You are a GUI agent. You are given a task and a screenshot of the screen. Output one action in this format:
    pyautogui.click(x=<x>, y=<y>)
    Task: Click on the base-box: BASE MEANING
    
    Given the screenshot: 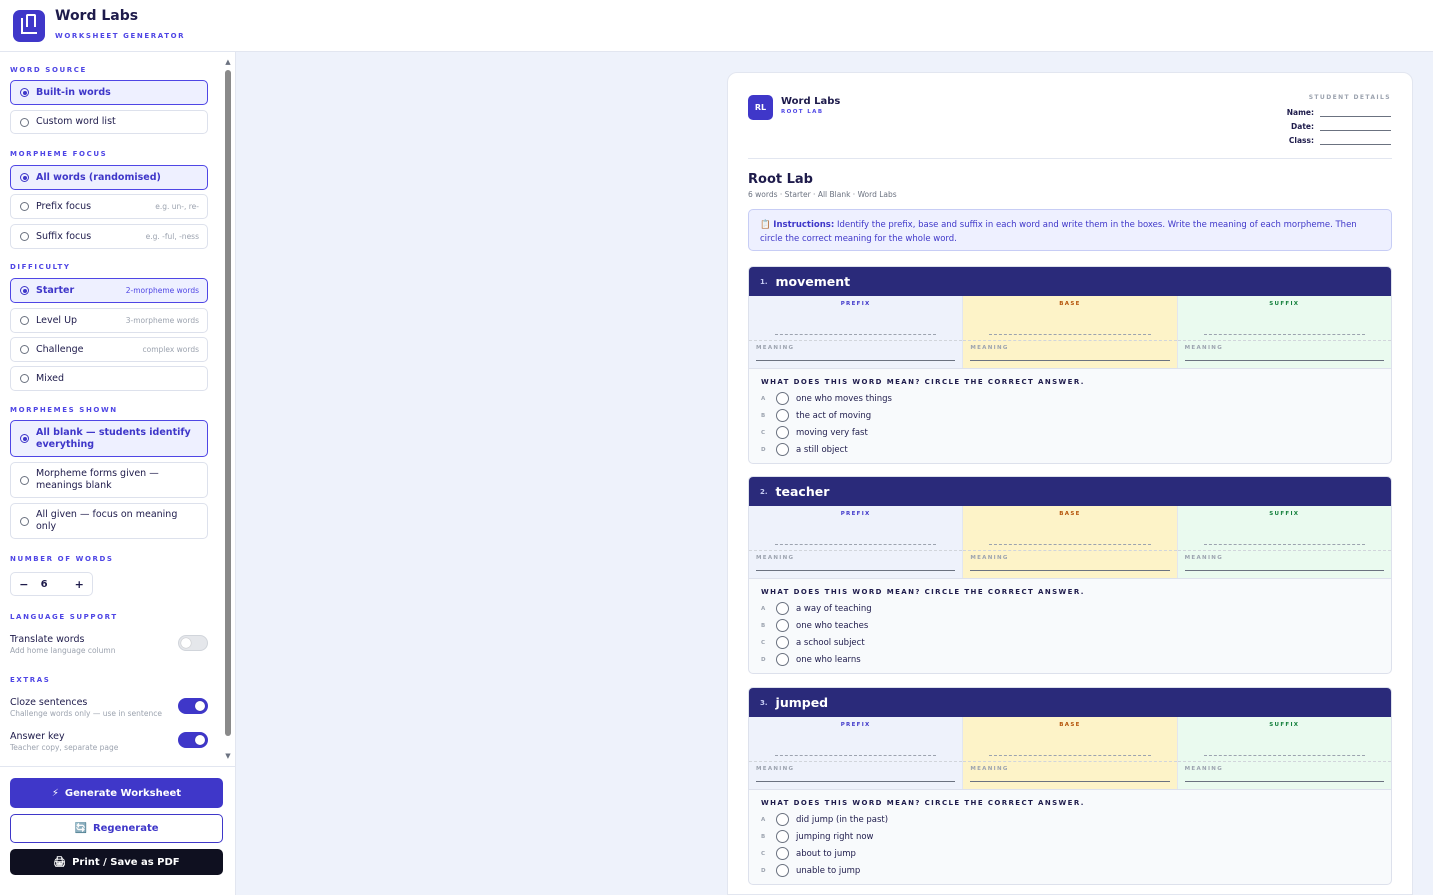 What is the action you would take?
    pyautogui.click(x=1070, y=332)
    